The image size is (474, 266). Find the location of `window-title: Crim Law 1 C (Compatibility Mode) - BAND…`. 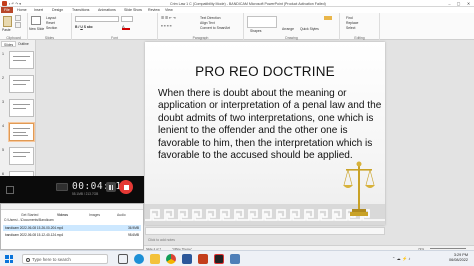

window-title: Crim Law 1 C (Compatibility Mode) - BAND… is located at coordinates (248, 3).